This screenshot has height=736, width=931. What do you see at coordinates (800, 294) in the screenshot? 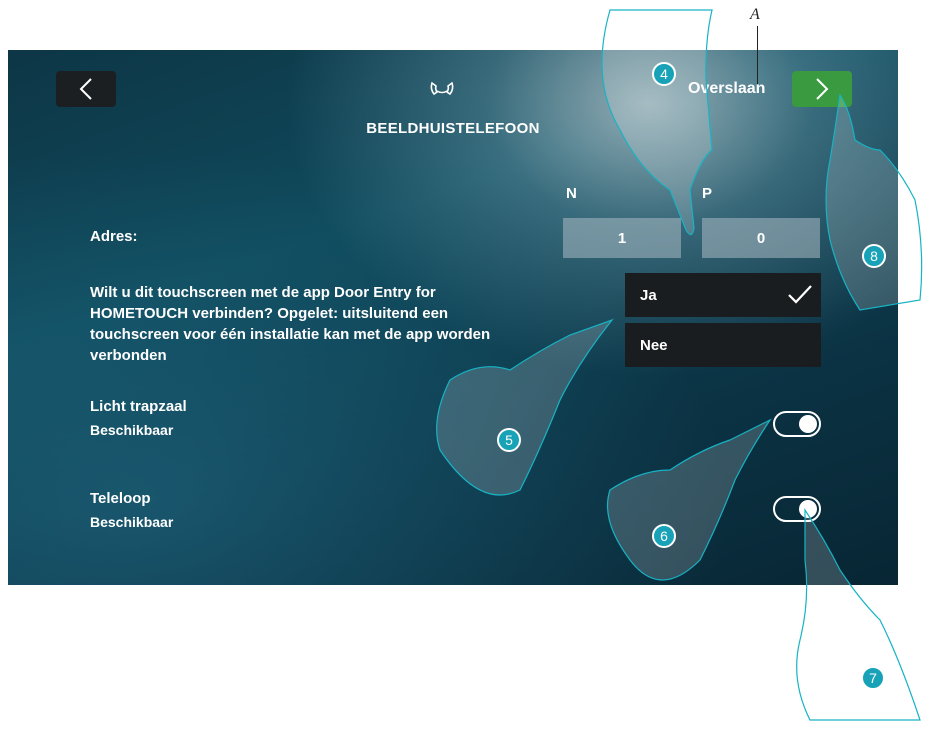
I see `checkmark-icon` at bounding box center [800, 294].